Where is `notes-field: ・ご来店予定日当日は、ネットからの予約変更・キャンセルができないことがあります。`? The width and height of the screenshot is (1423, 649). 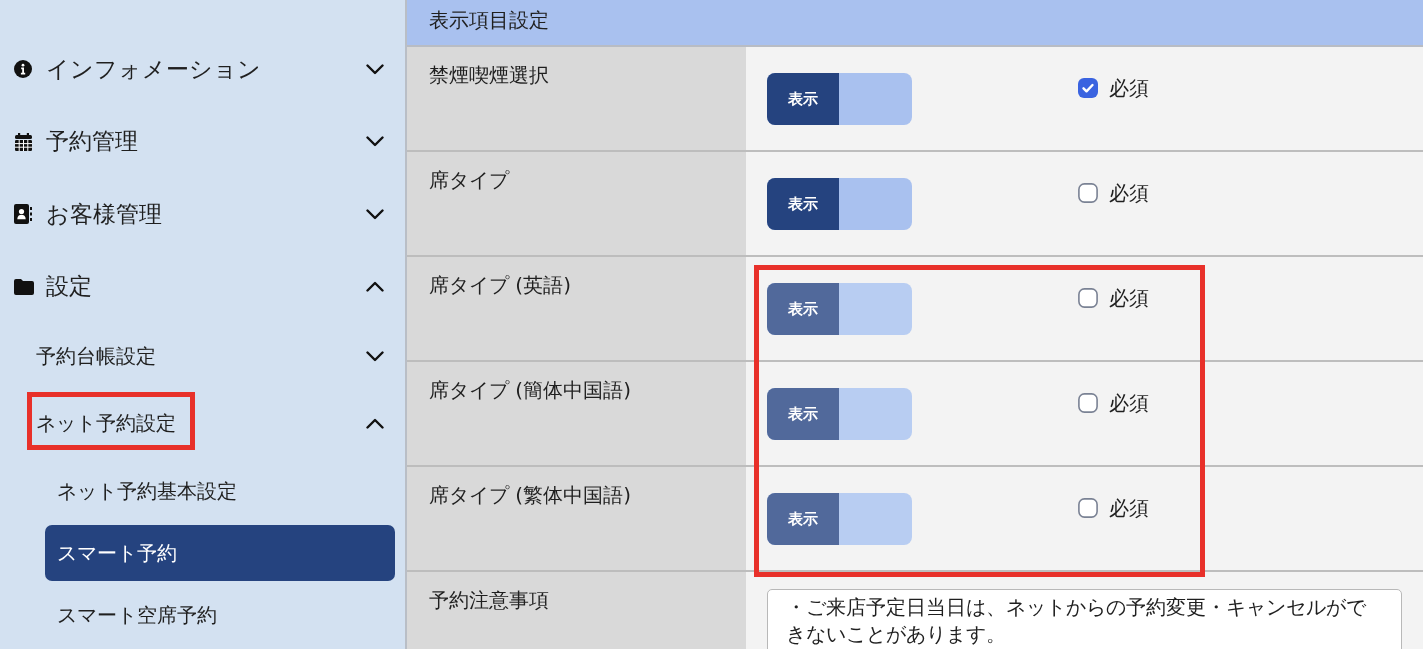
notes-field: ・ご来店予定日当日は、ネットからの予約変更・キャンセルができないことがあります。 is located at coordinates (1084, 619).